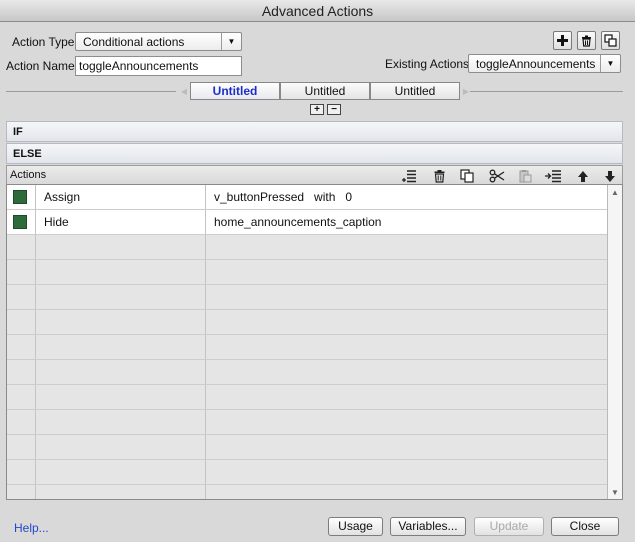  Describe the element at coordinates (45, 42) in the screenshot. I see `action-type-label: Action Type:` at that location.